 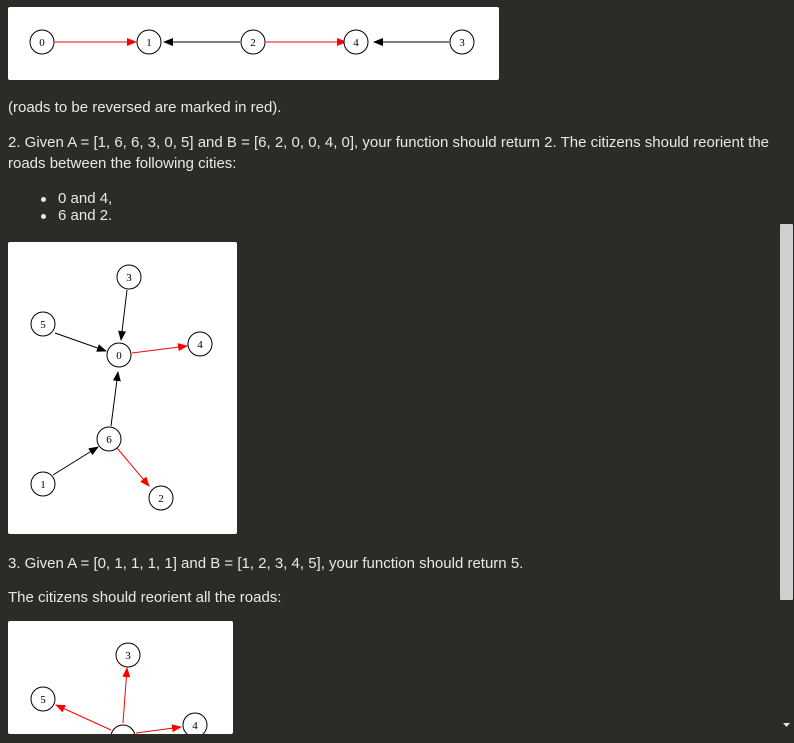 I want to click on svg-text: 6, so click(x=109, y=440).